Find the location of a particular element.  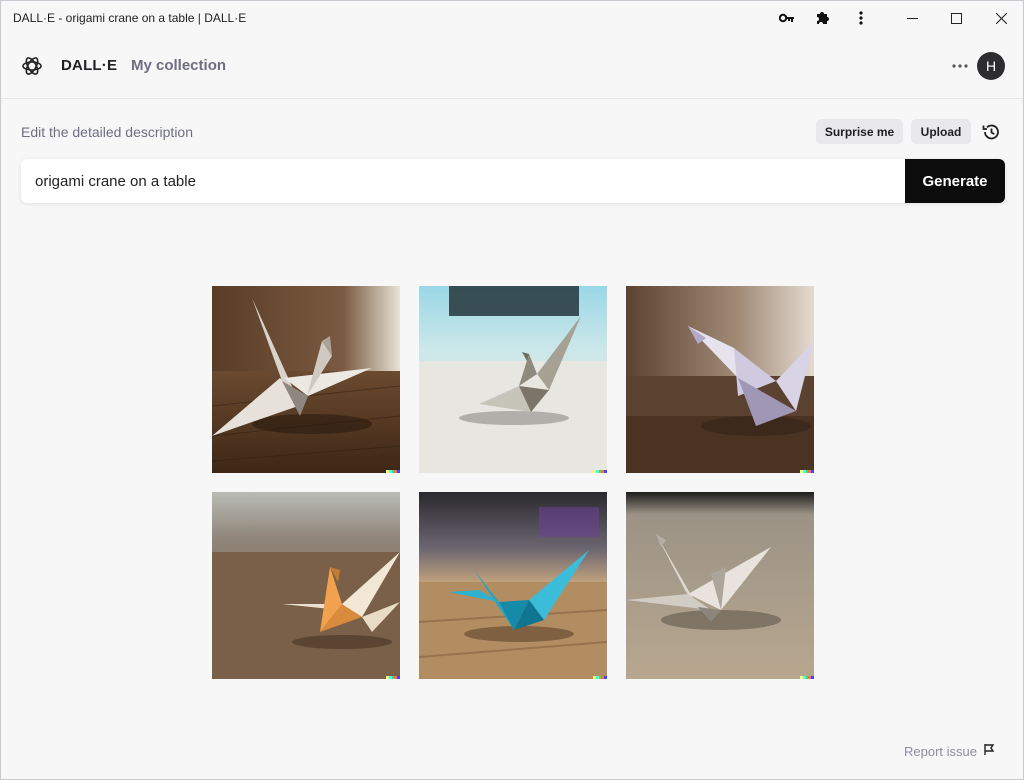

history-icon is located at coordinates (991, 132).